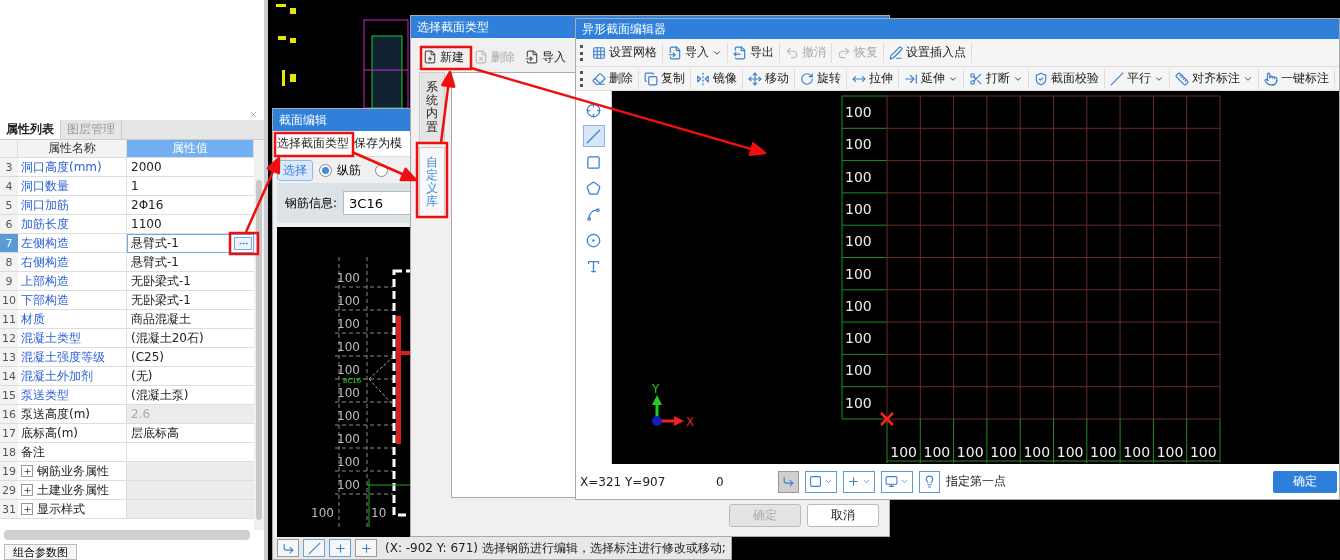  I want to click on toolbar-button: 对齐标注, so click(1214, 78).